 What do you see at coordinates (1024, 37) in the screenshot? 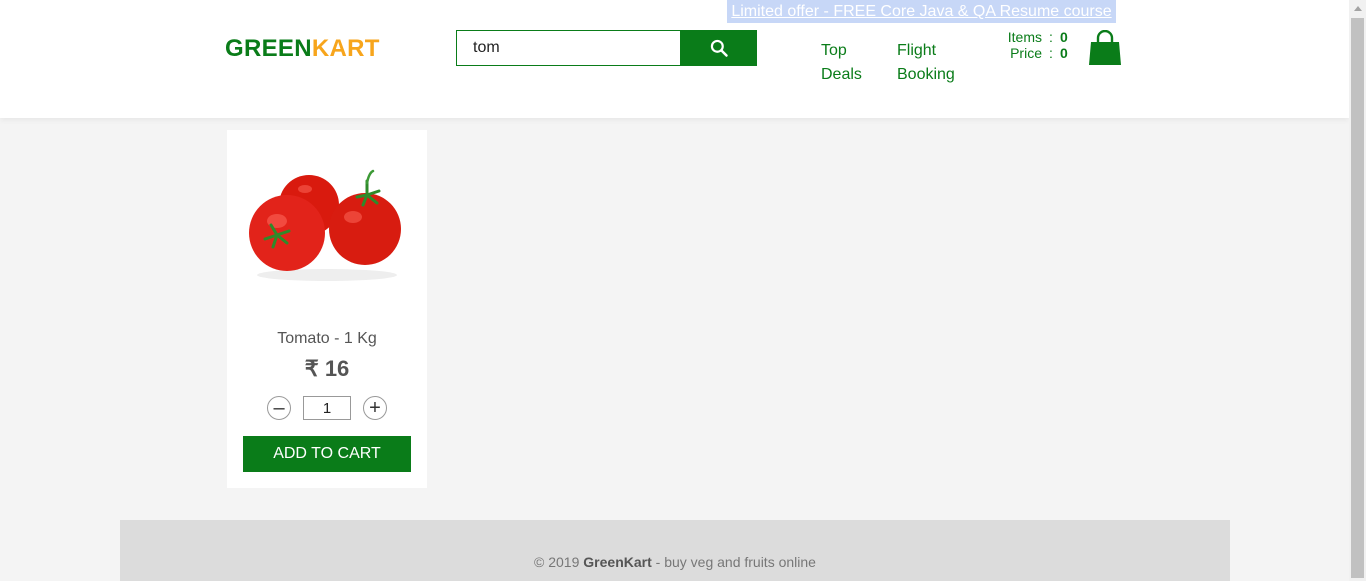
I see `cart-items-label: Items` at bounding box center [1024, 37].